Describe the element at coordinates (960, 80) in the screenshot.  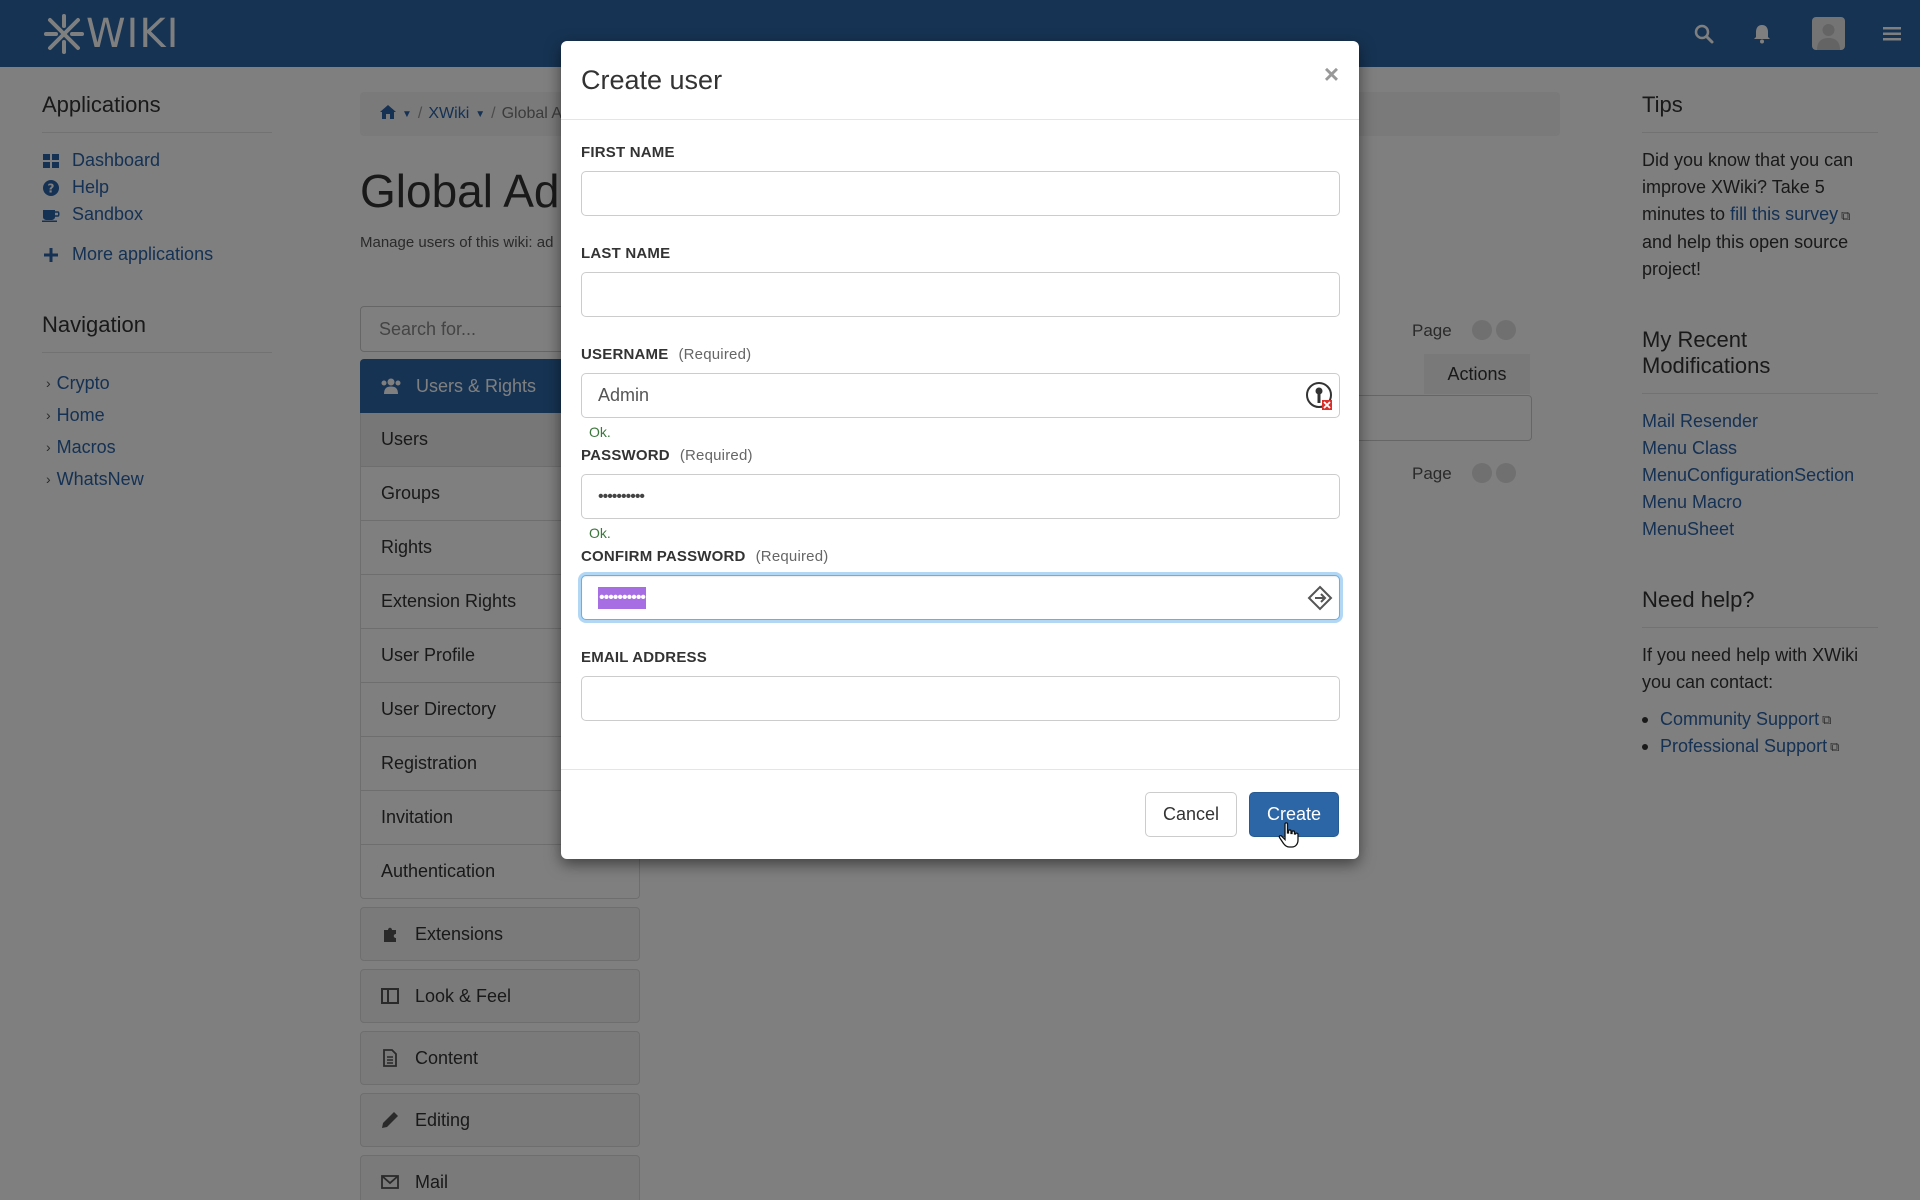
I see `modal-header: Create user ×` at that location.